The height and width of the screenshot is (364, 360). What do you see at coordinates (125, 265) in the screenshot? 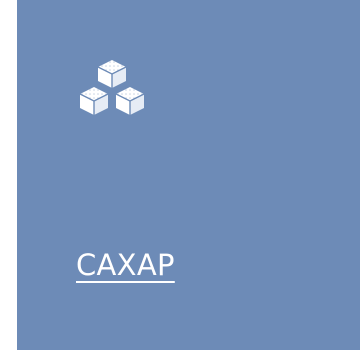
I see `tile-label: САХАР` at bounding box center [125, 265].